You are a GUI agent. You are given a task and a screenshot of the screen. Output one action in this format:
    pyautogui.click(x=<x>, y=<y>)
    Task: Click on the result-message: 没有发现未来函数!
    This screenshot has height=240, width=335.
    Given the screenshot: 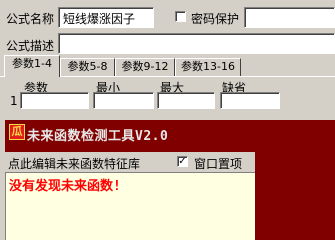 What is the action you would take?
    pyautogui.click(x=65, y=186)
    